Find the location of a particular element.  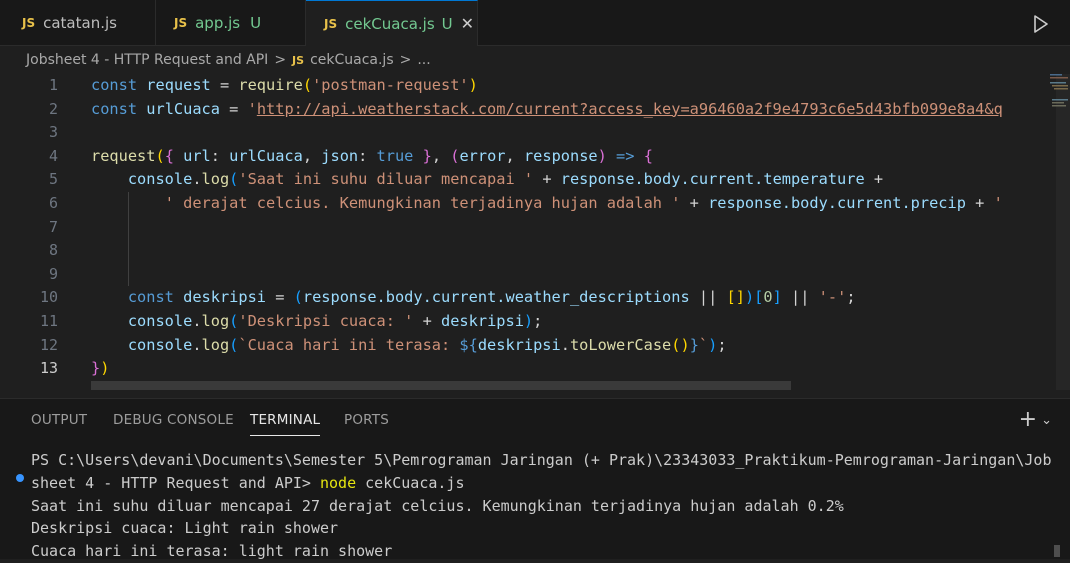

line-number: 5 is located at coordinates (53, 179).